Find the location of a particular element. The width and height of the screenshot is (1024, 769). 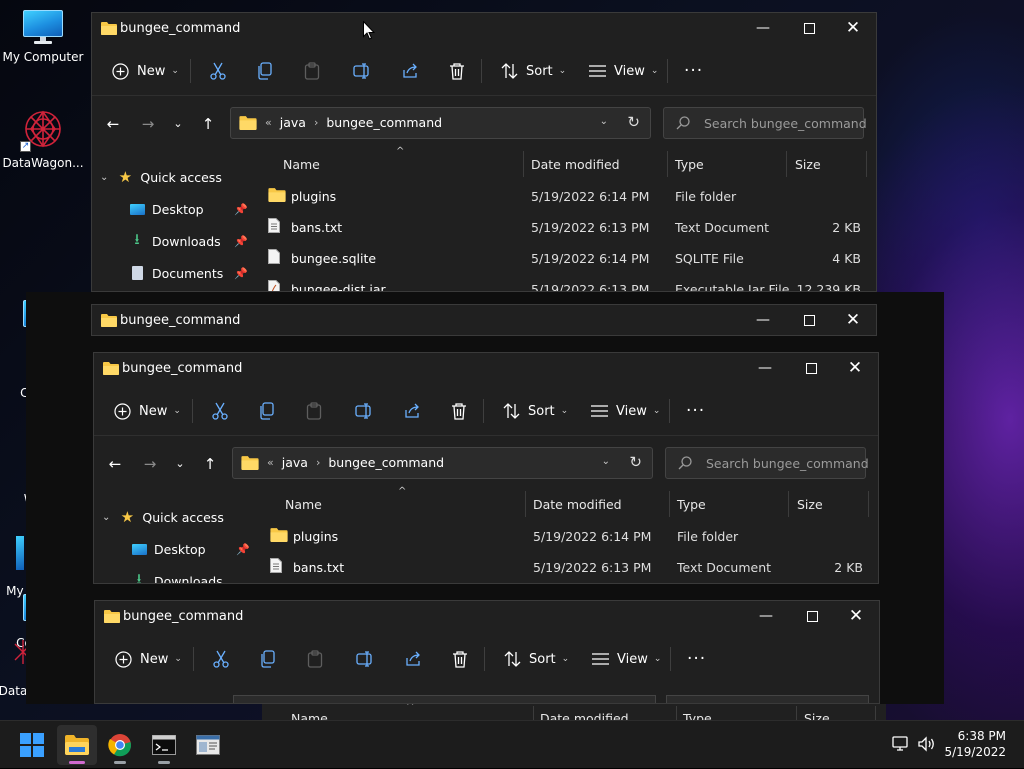

desktop-icon-my-computer: My Computer is located at coordinates (43, 37).